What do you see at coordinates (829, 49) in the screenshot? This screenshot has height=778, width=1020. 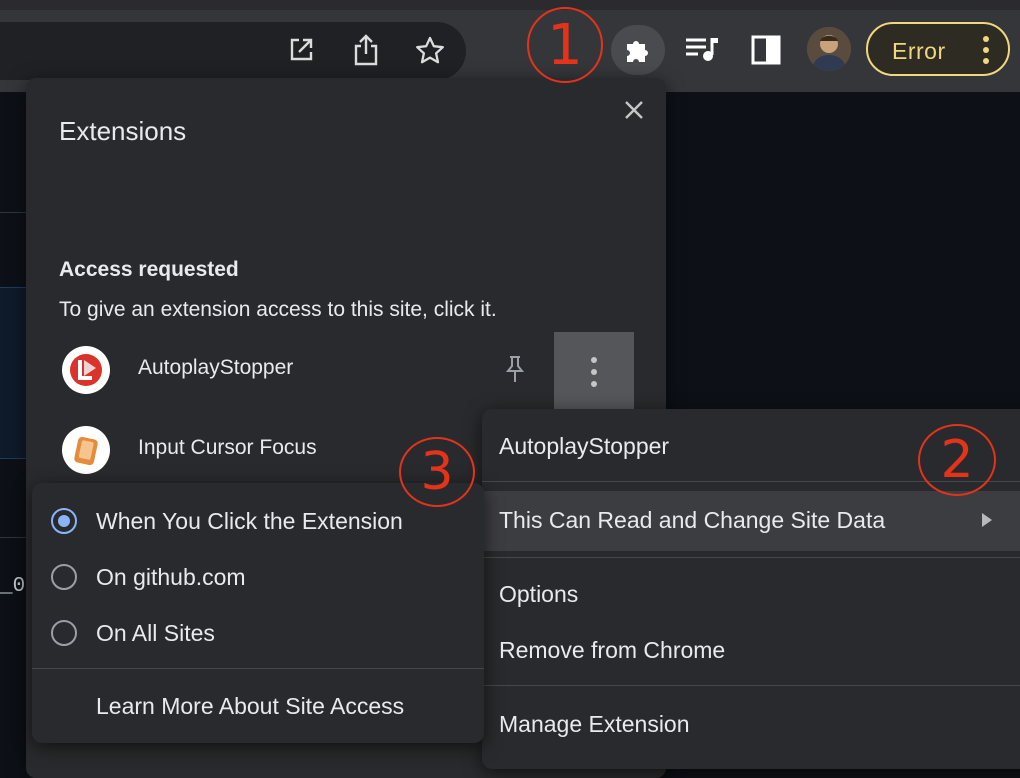 I see `profile-avatar` at bounding box center [829, 49].